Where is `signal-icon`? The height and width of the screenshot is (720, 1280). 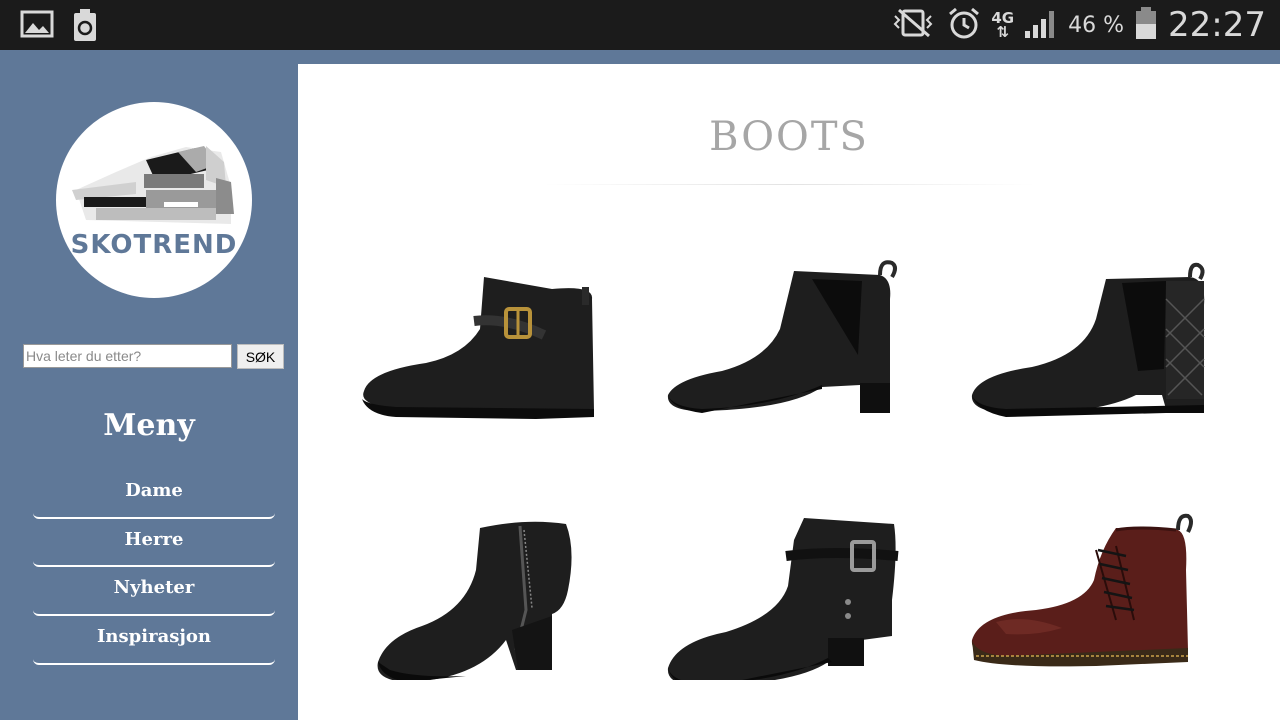
signal-icon is located at coordinates (1041, 25).